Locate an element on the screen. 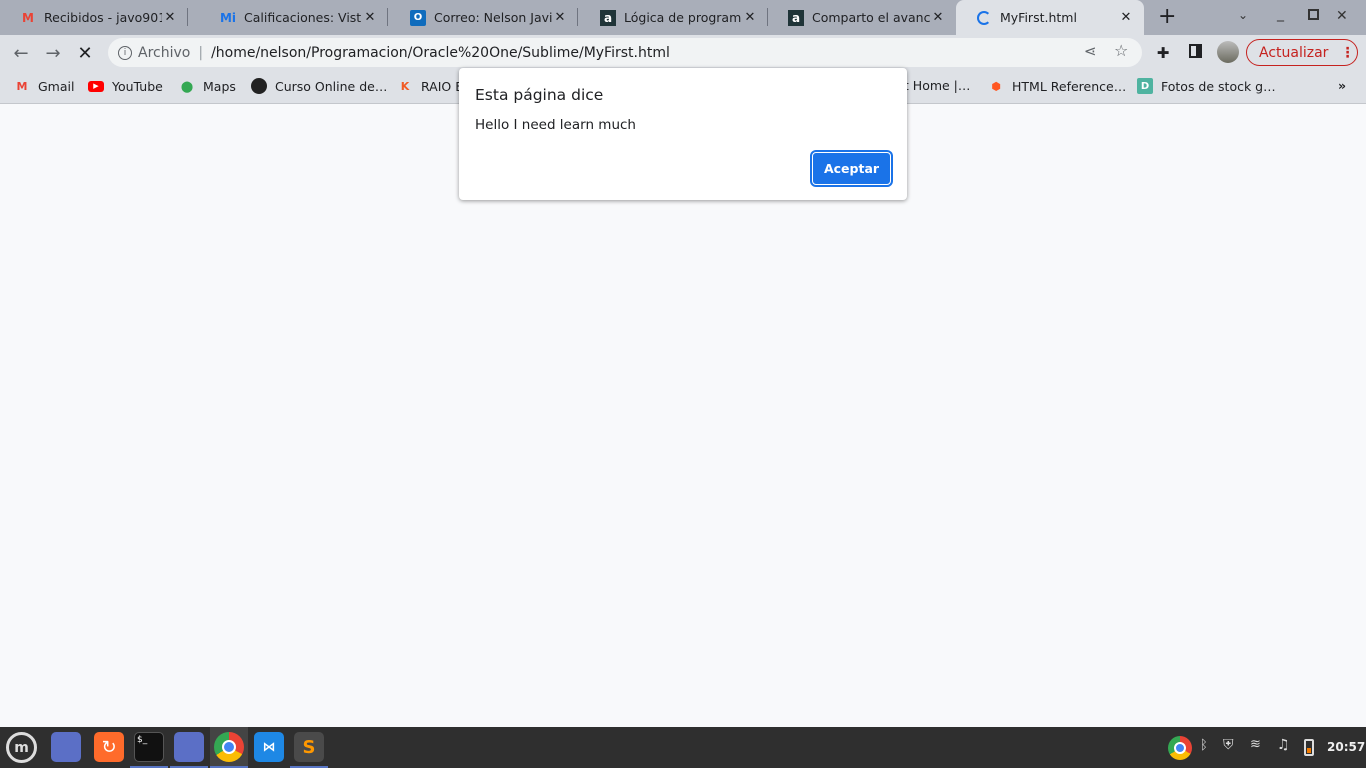  scheme-label: Archivo is located at coordinates (164, 52).